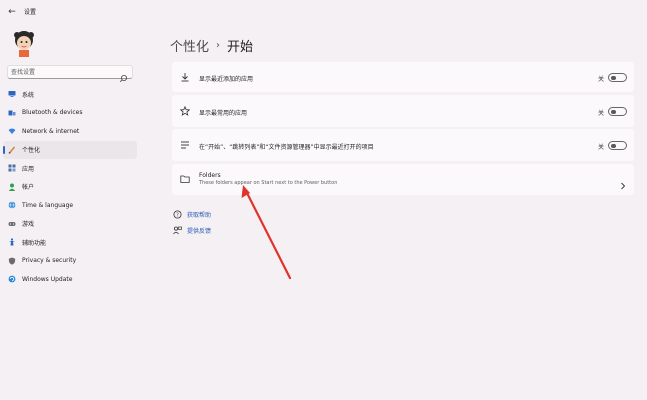 Image resolution: width=647 pixels, height=400 pixels. I want to click on sidebar-item-personalization: 个性化, so click(70, 149).